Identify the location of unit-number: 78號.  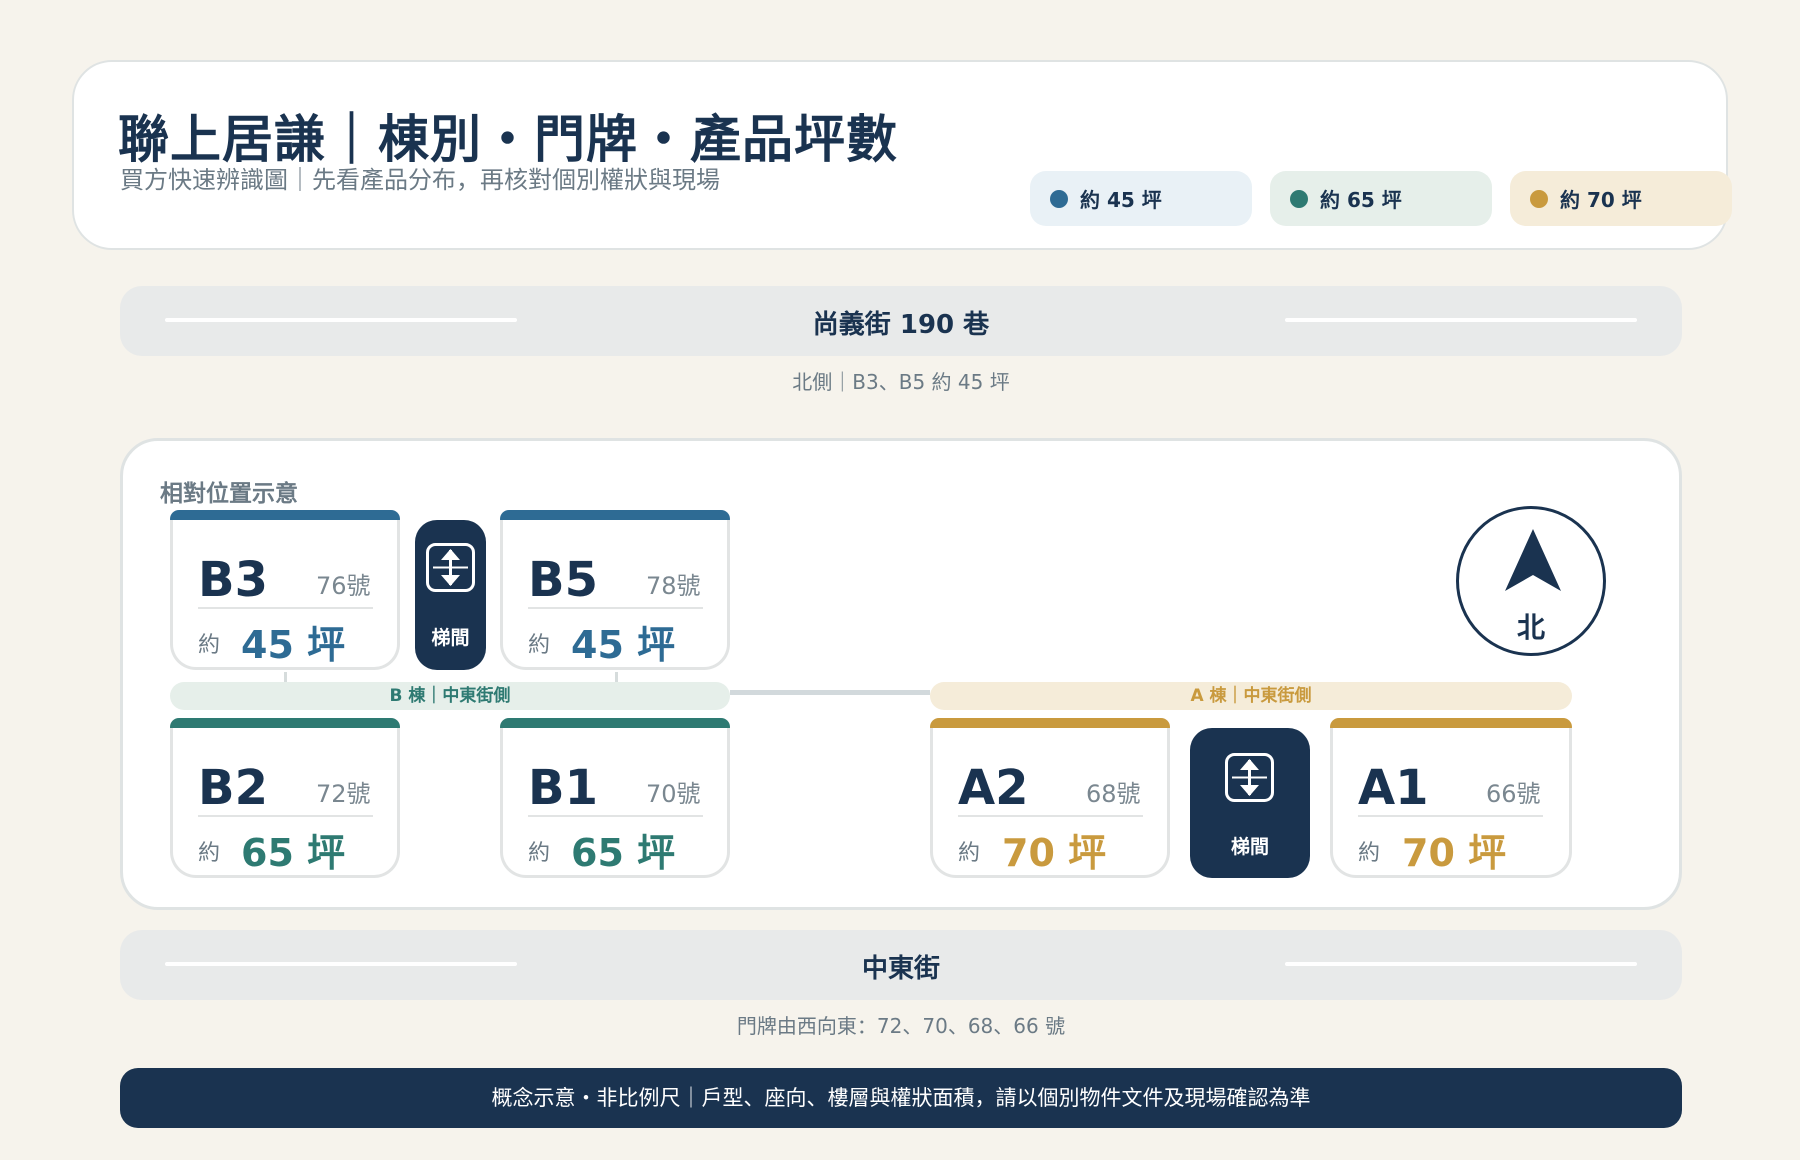
(673, 586).